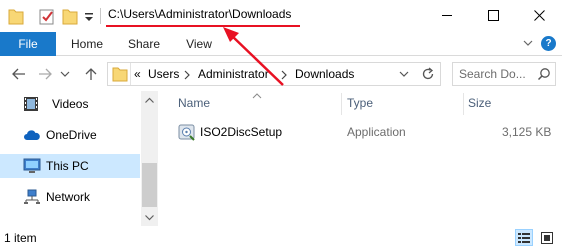 The image size is (562, 249). What do you see at coordinates (281, 237) in the screenshot?
I see `status-bar: 1 item` at bounding box center [281, 237].